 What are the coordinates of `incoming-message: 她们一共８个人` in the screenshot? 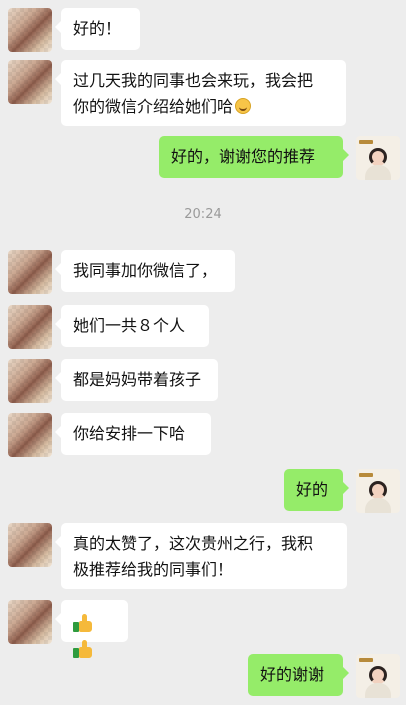 It's located at (132, 326).